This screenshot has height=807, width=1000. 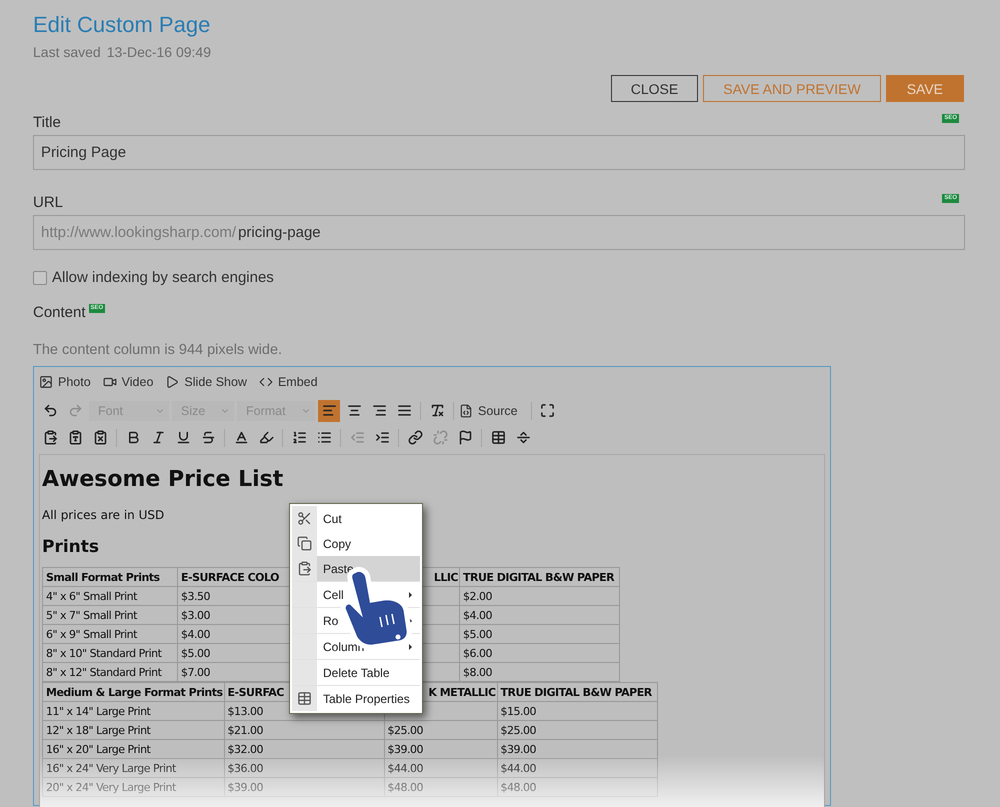 What do you see at coordinates (540, 653) in the screenshot?
I see `table-cell: $6.00` at bounding box center [540, 653].